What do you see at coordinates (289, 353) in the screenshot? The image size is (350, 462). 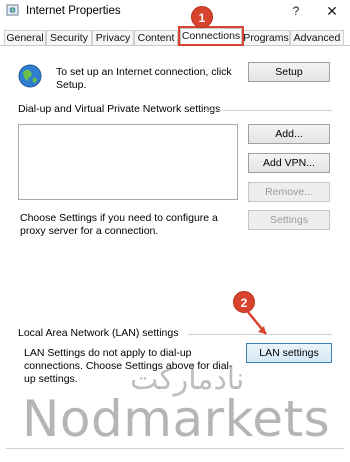 I see `lan-settings-button: LAN settings` at bounding box center [289, 353].